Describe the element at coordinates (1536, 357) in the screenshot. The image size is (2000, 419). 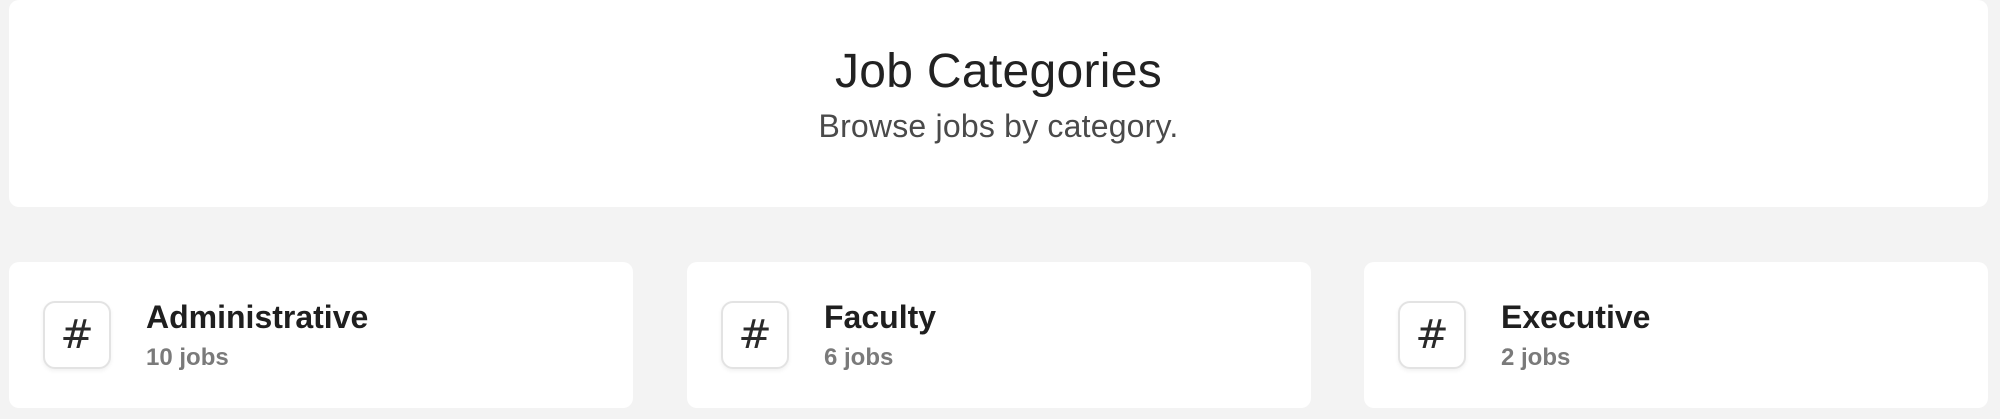
I see `category-job-count: 2 jobs` at that location.